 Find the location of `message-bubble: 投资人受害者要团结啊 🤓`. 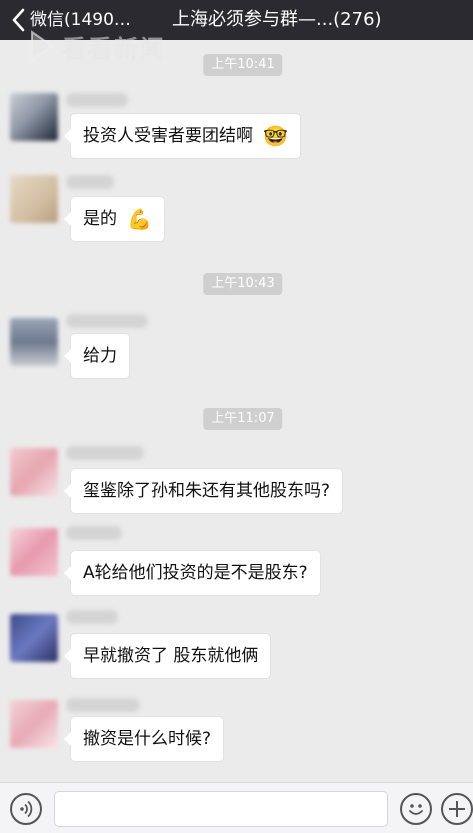

message-bubble: 投资人受害者要团结啊 🤓 is located at coordinates (182, 136).